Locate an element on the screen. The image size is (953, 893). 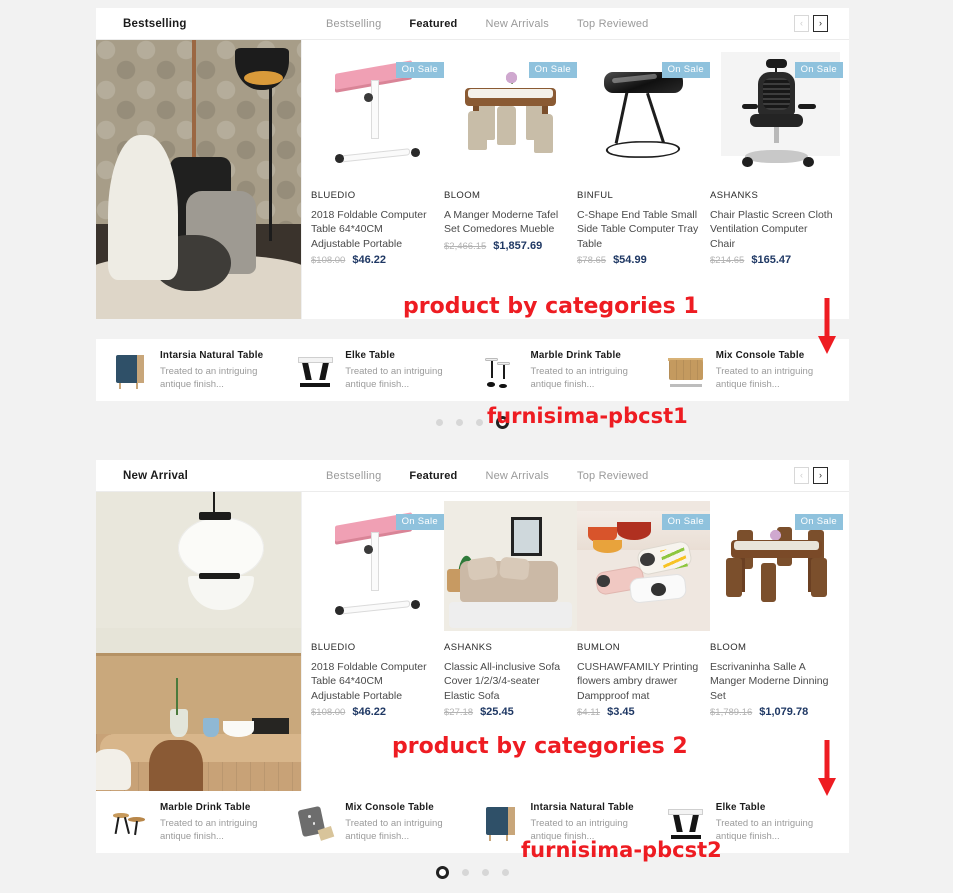
product-old-price: $1,789.16 is located at coordinates (731, 712).